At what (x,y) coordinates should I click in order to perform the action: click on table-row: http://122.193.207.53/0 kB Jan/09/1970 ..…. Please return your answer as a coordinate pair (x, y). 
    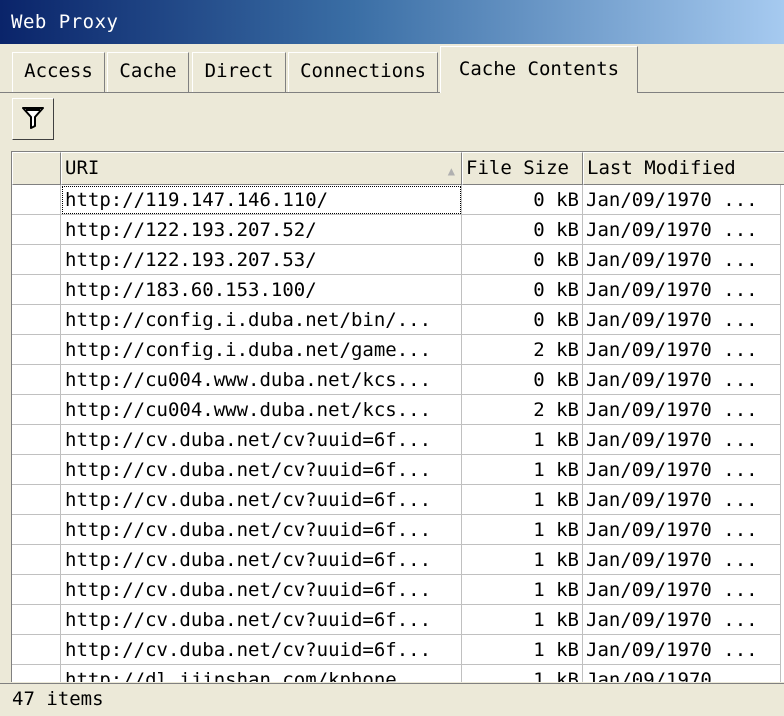
    Looking at the image, I should click on (398, 260).